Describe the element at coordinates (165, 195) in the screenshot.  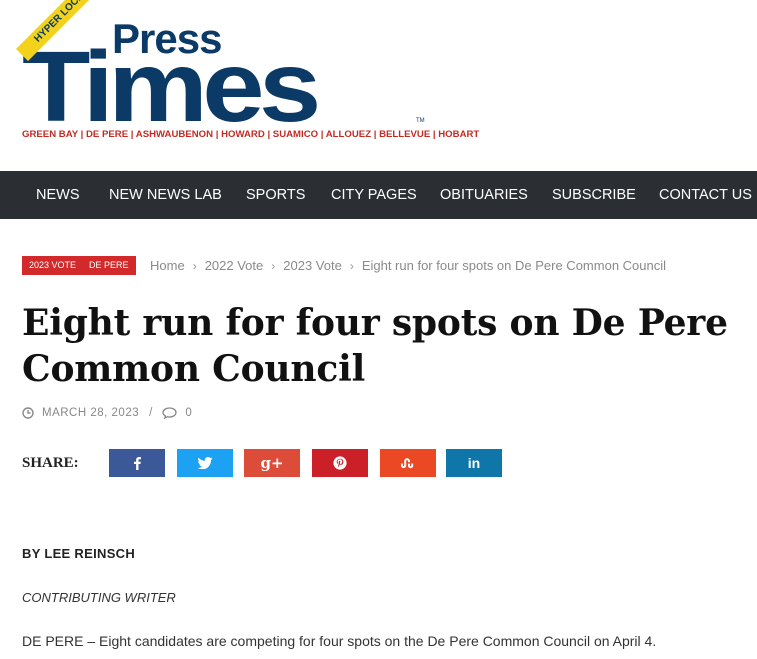
I see `nav-item-new-news-lab: NEW NEWS LAB` at that location.